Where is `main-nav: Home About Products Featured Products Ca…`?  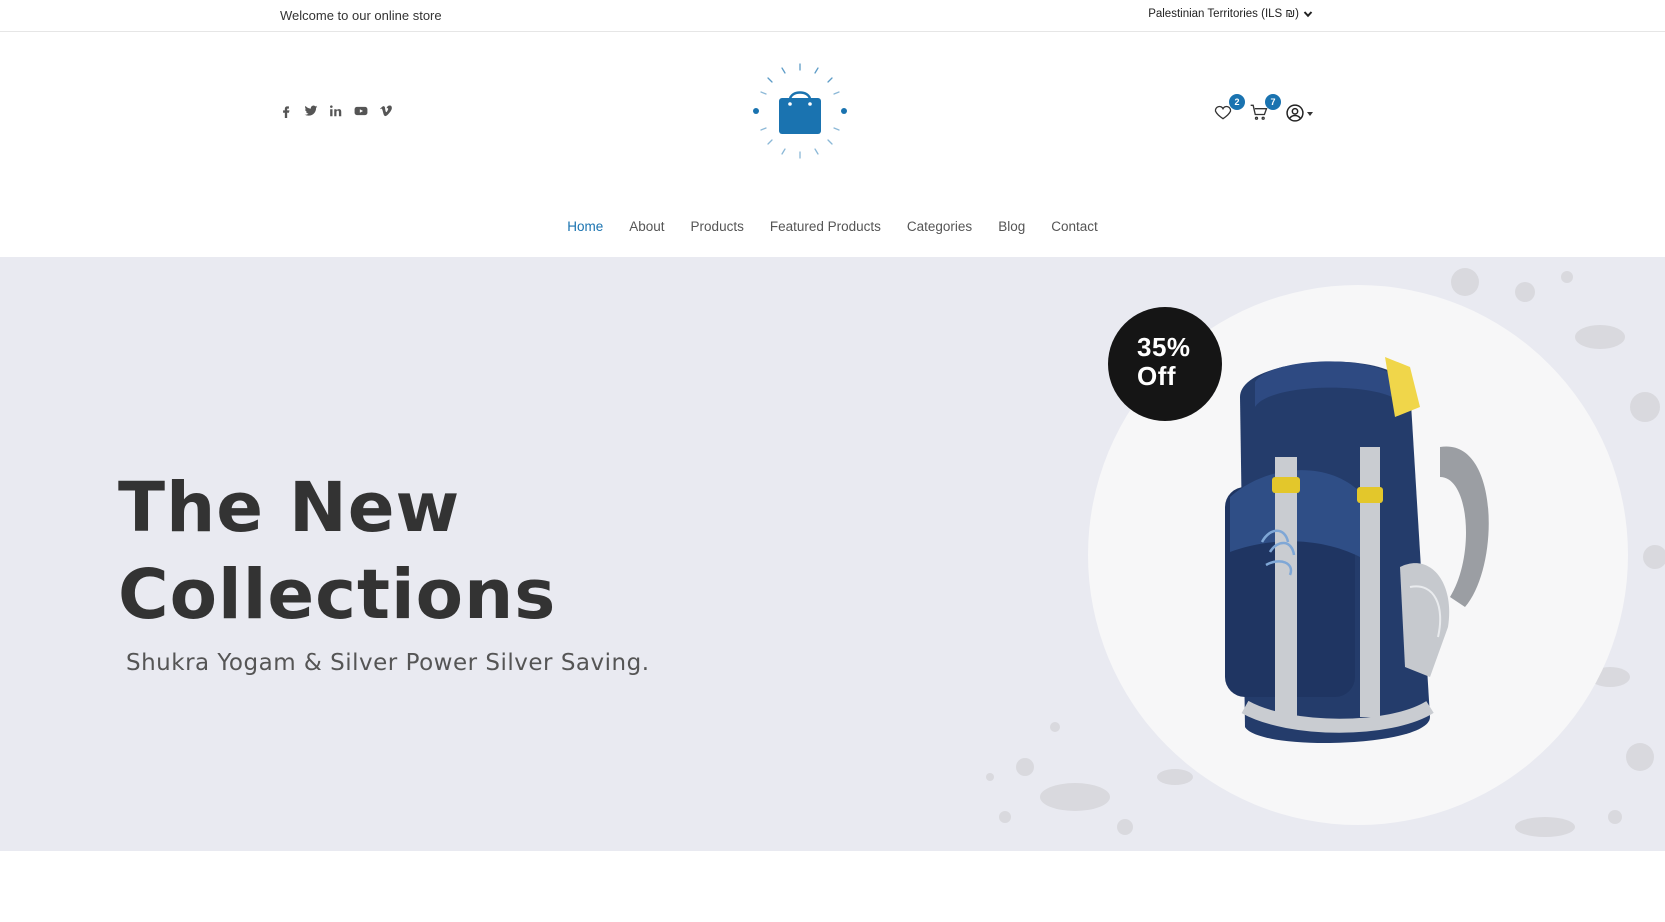
main-nav: Home About Products Featured Products Ca… is located at coordinates (832, 226).